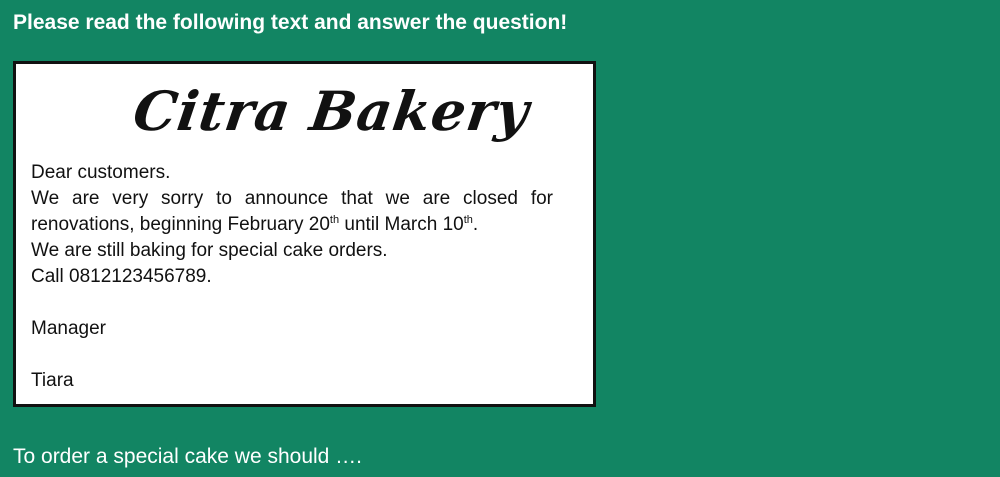 Image resolution: width=1000 pixels, height=477 pixels. Describe the element at coordinates (475, 224) in the screenshot. I see `announcement-text-end: .` at that location.